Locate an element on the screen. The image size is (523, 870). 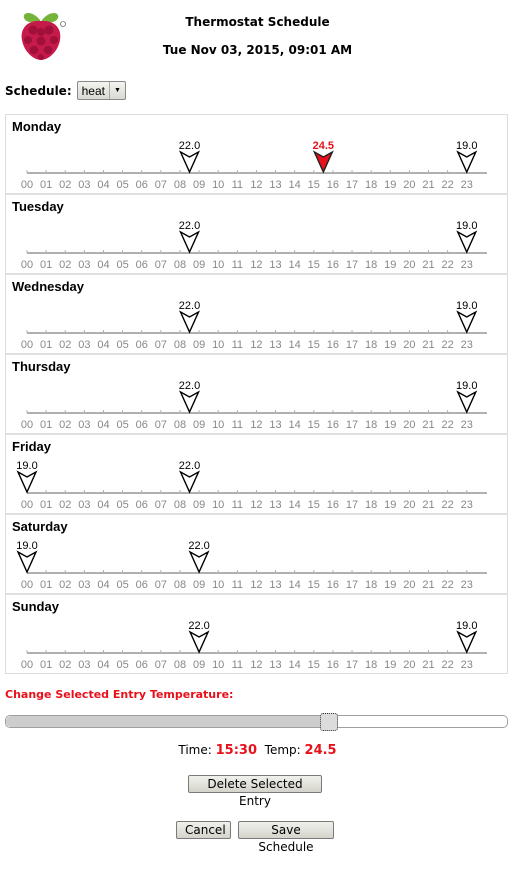
temperature-slider is located at coordinates (256, 722).